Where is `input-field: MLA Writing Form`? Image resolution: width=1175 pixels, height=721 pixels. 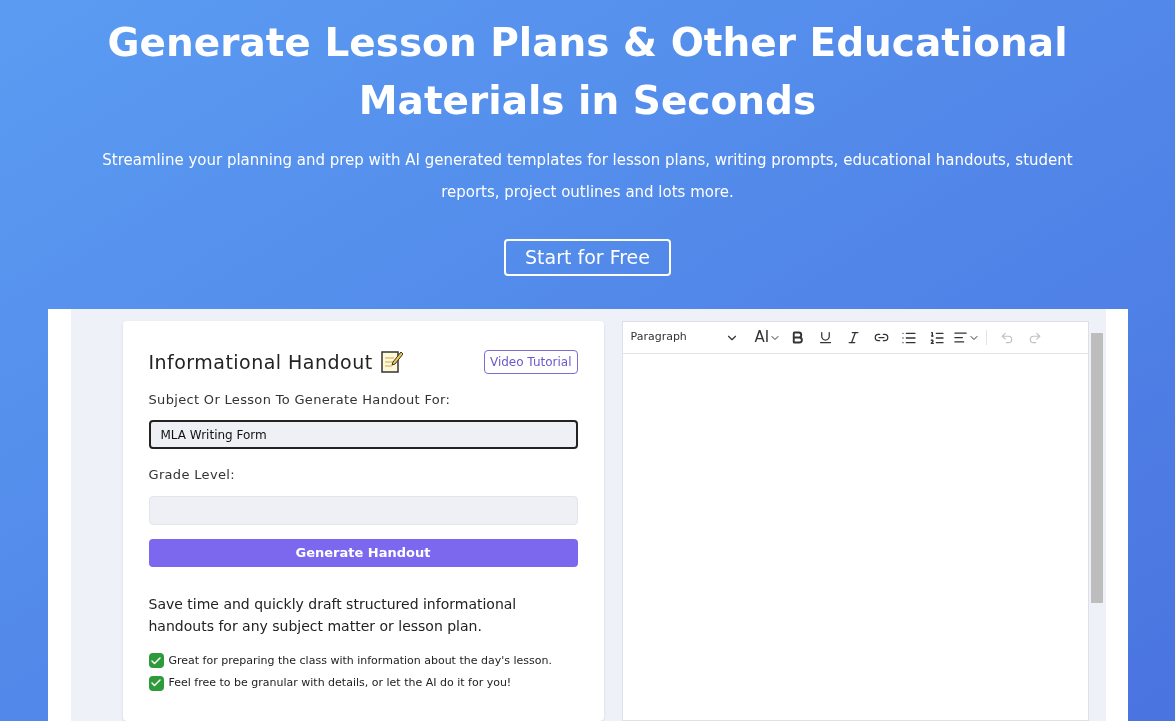
input-field: MLA Writing Form is located at coordinates (363, 434).